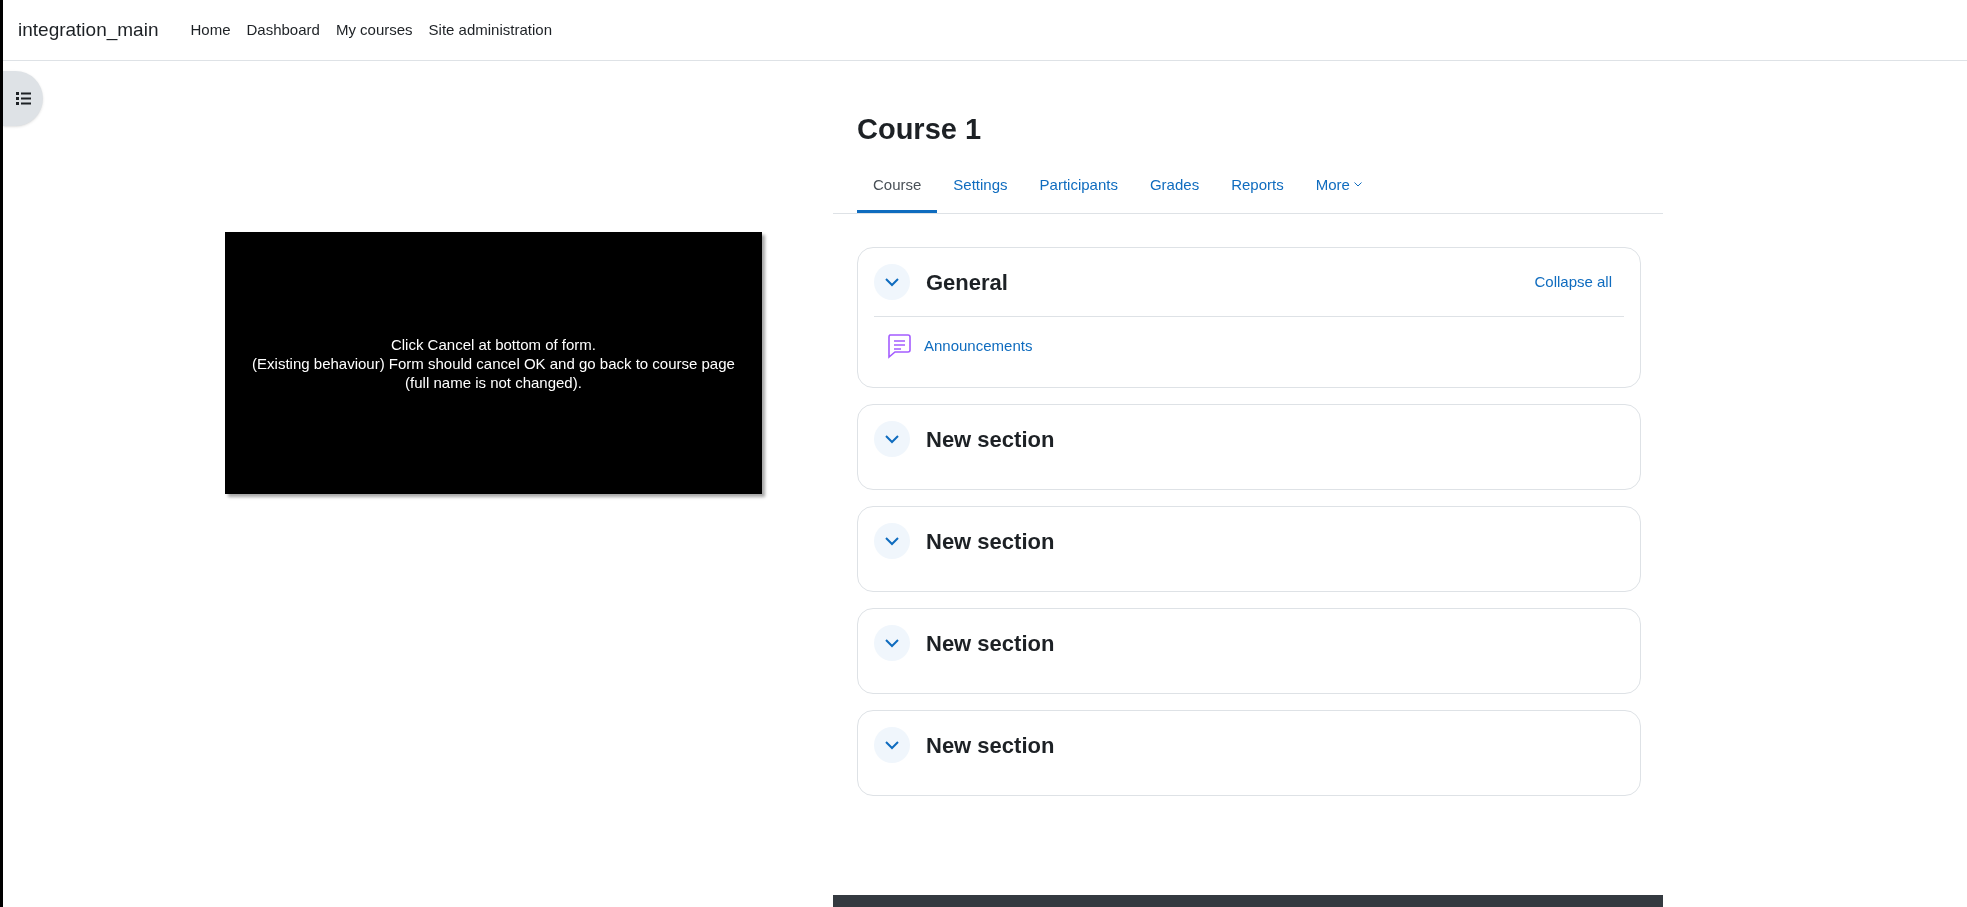 This screenshot has width=1967, height=907. I want to click on nav-link: Dashboard, so click(283, 30).